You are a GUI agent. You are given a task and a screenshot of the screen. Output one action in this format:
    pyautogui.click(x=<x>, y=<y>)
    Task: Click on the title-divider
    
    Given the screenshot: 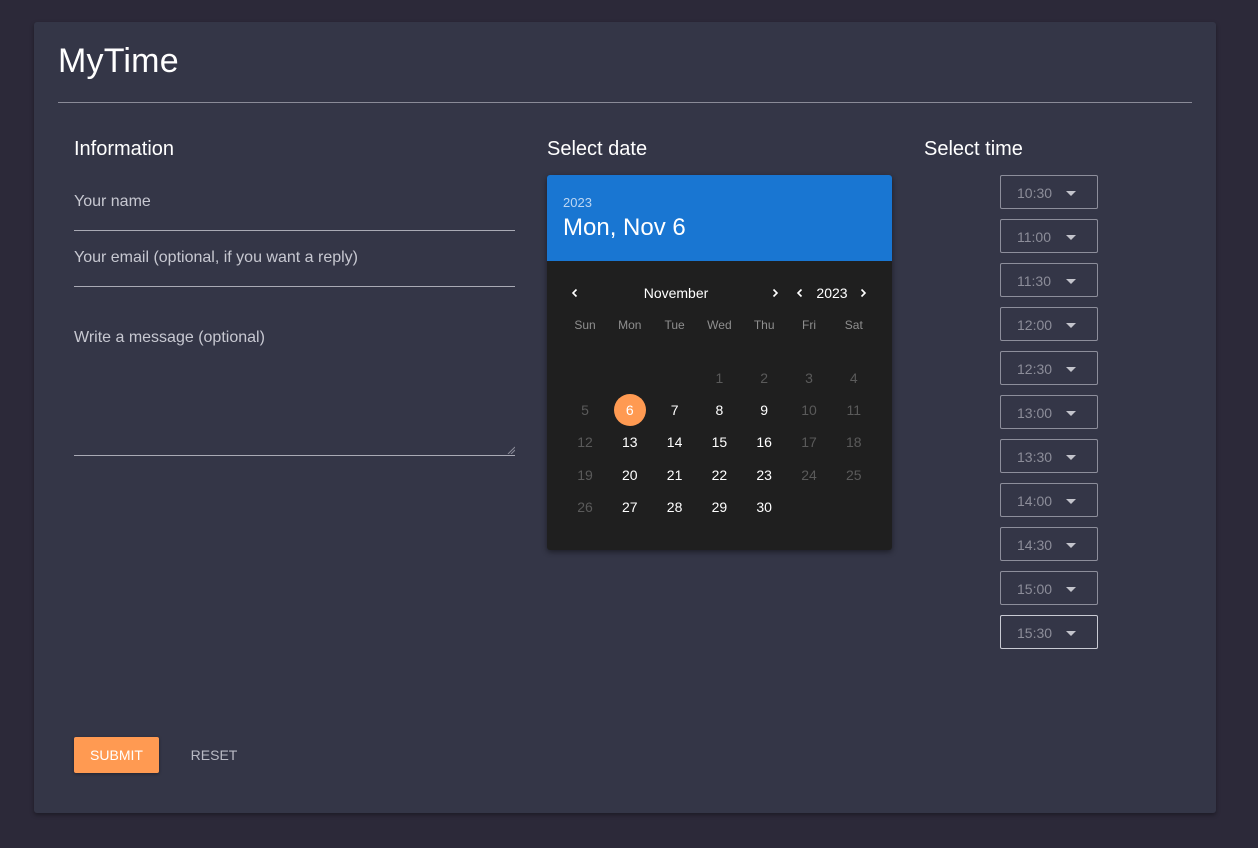 What is the action you would take?
    pyautogui.click(x=625, y=102)
    